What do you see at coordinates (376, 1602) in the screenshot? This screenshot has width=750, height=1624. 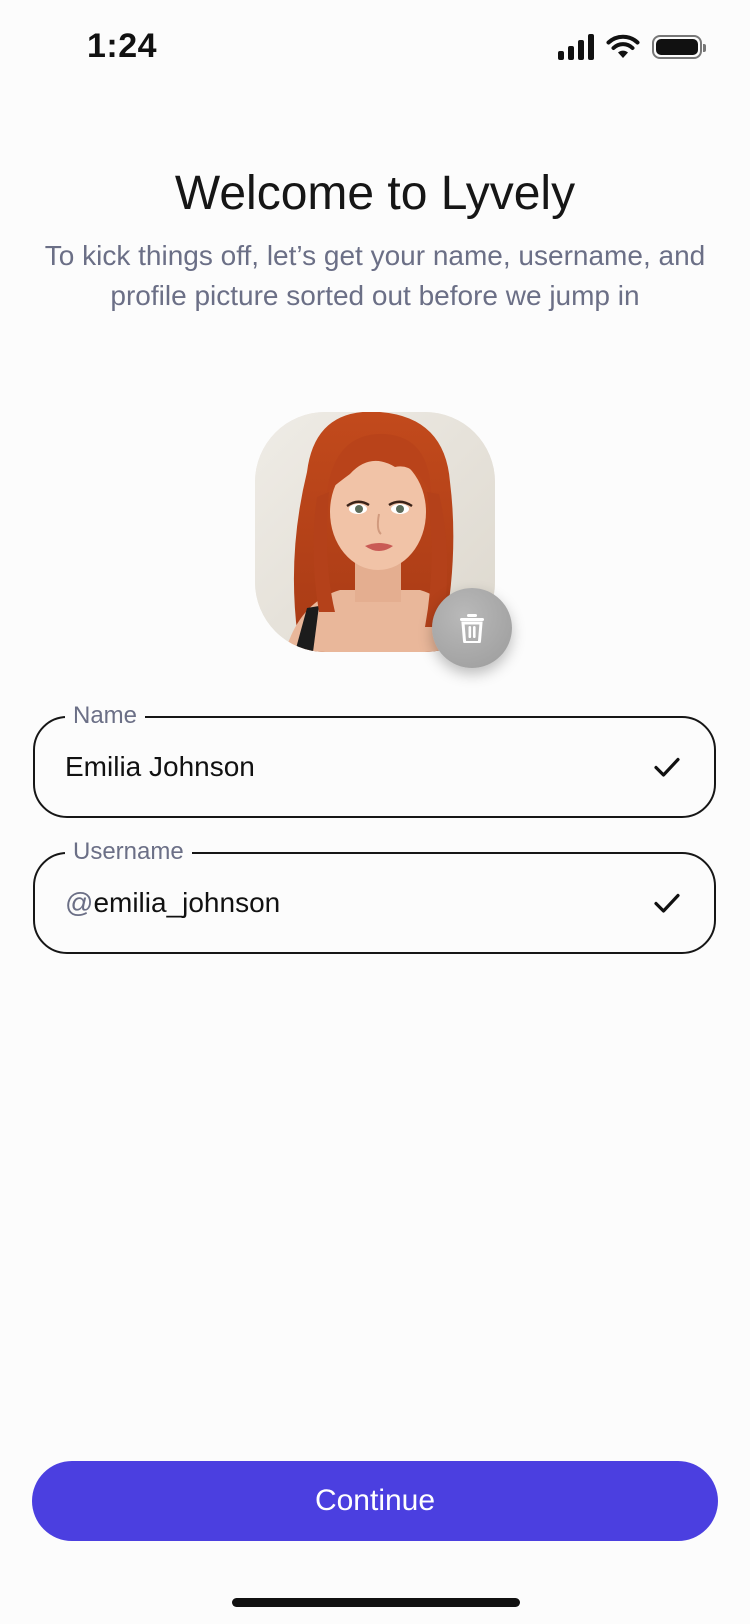 I see `home-indicator` at bounding box center [376, 1602].